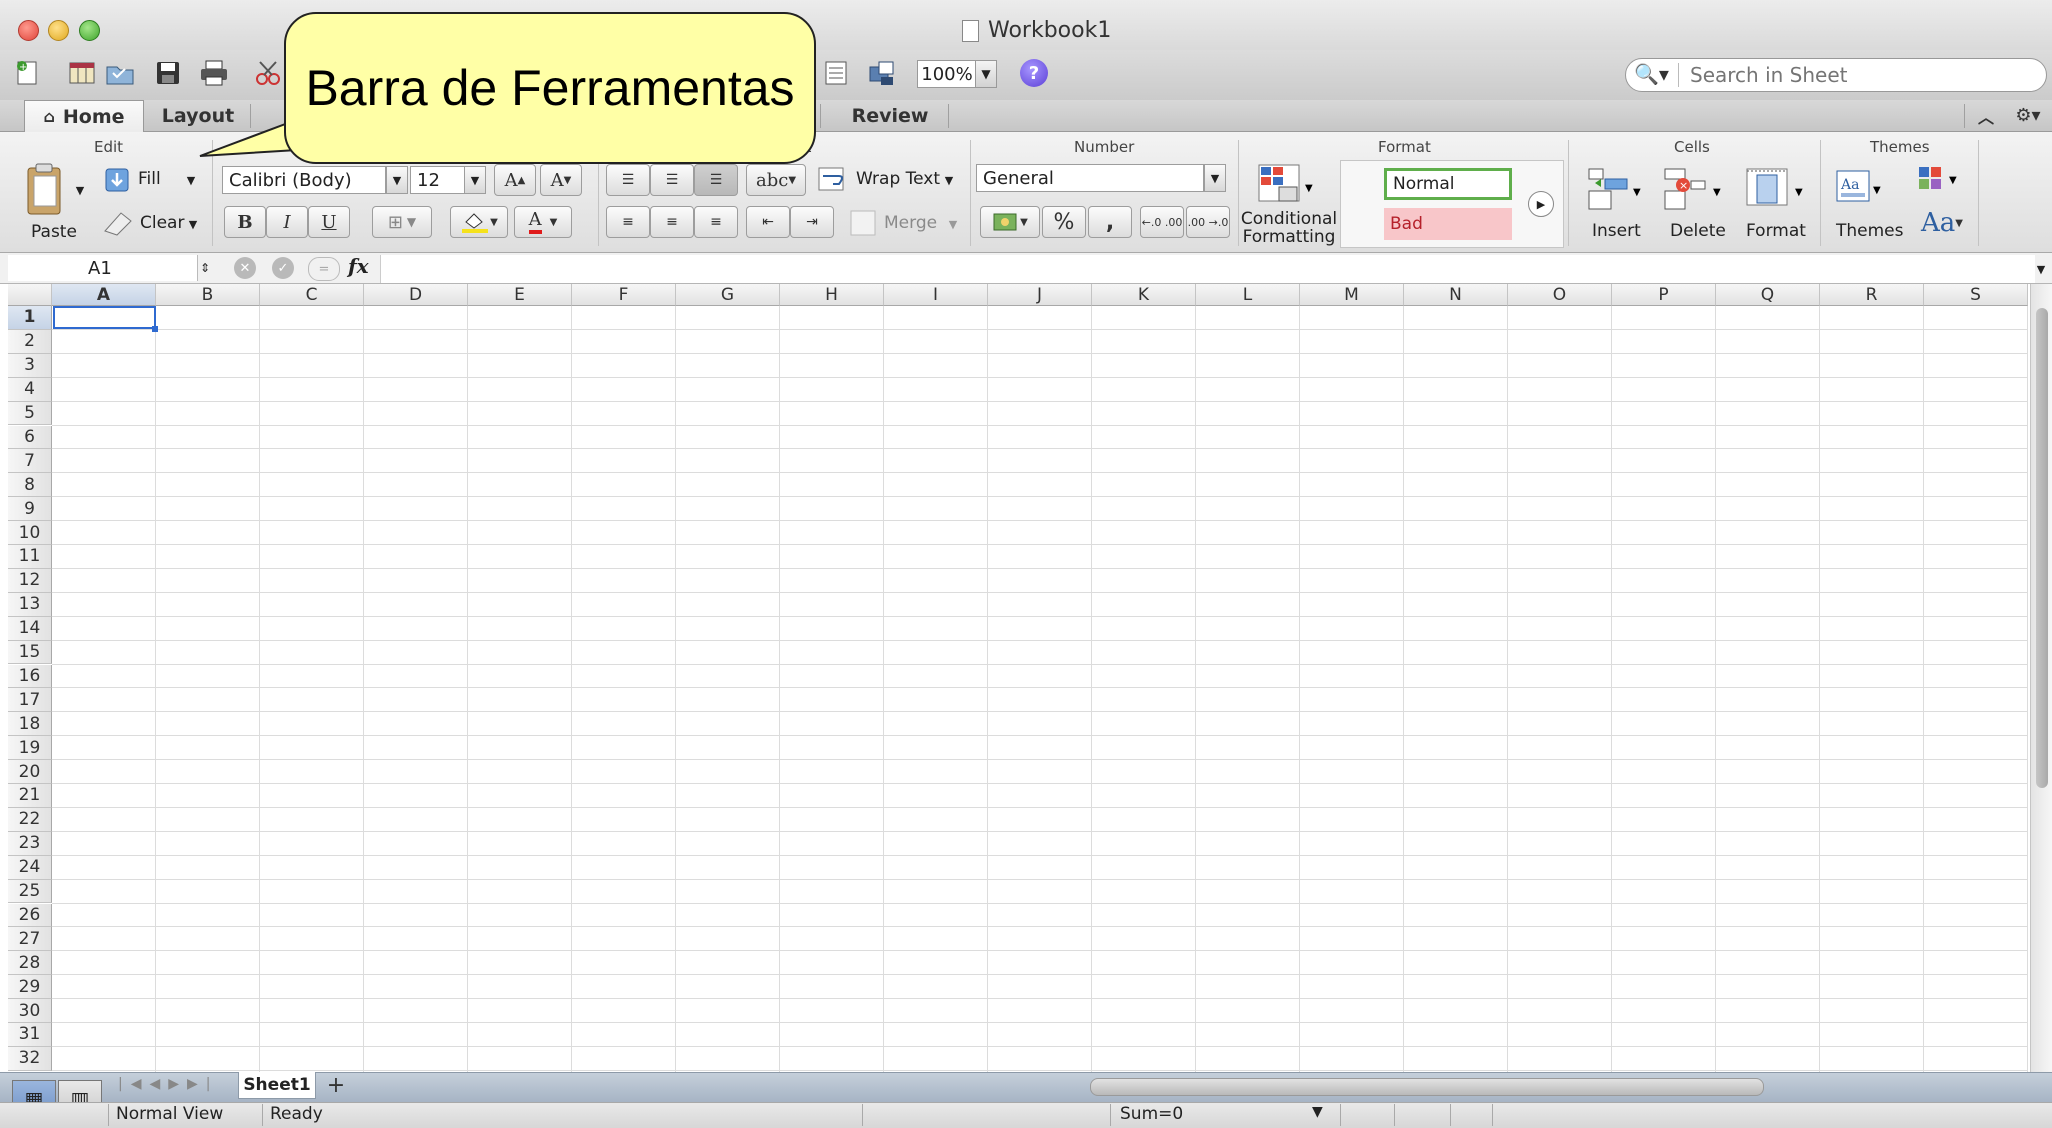 This screenshot has height=1128, width=2052. Describe the element at coordinates (30, 557) in the screenshot. I see `row-header: 11` at that location.